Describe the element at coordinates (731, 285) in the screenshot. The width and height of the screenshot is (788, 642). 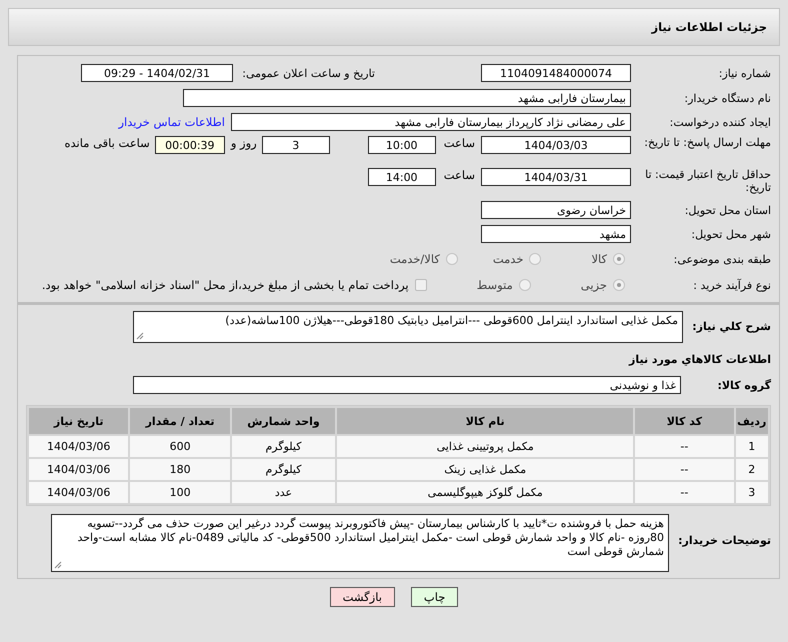
I see `field-label: نوع فرآیند خرید :` at that location.